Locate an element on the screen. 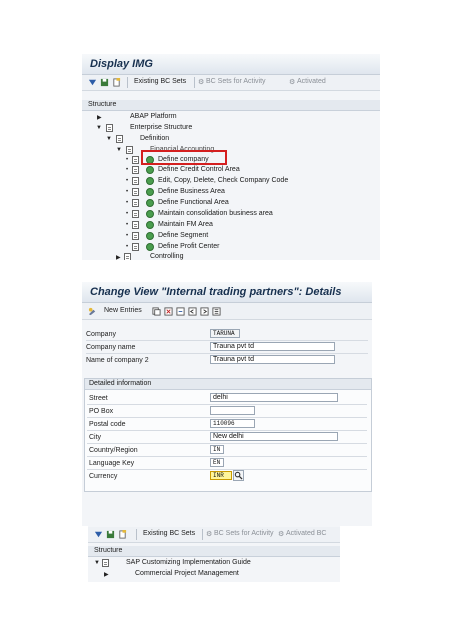  language-key-input: EN is located at coordinates (217, 462).